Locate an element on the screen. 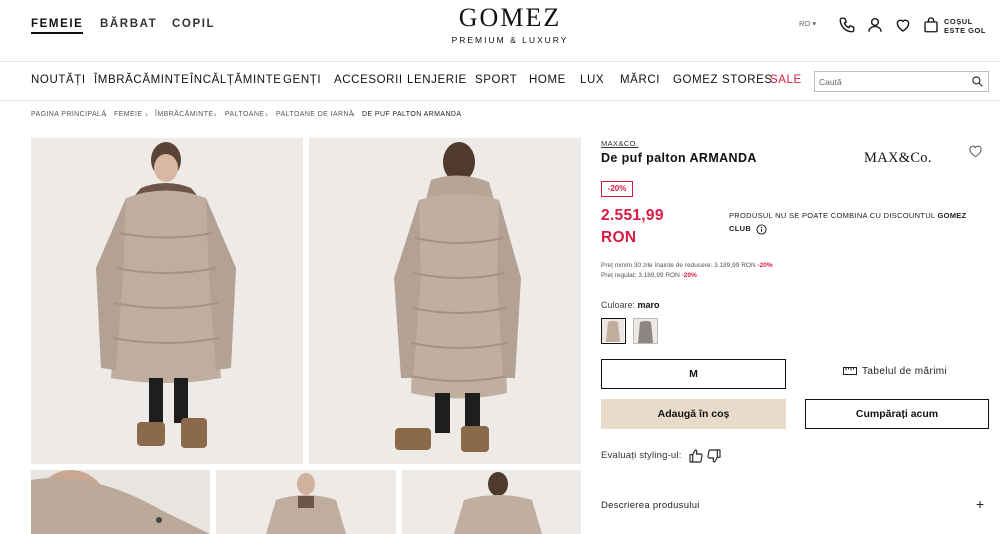 The width and height of the screenshot is (1000, 534). nav-item-gomez-stores: GOMEZ STORES is located at coordinates (723, 80).